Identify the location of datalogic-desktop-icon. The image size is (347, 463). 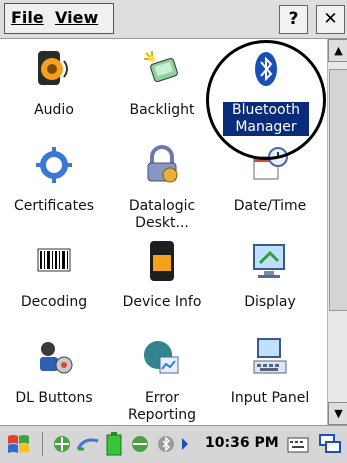
(162, 164).